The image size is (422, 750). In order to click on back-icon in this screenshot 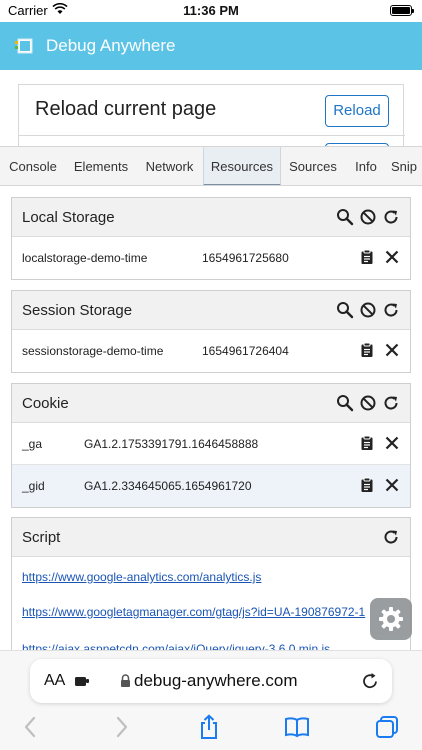, I will do `click(31, 727)`.